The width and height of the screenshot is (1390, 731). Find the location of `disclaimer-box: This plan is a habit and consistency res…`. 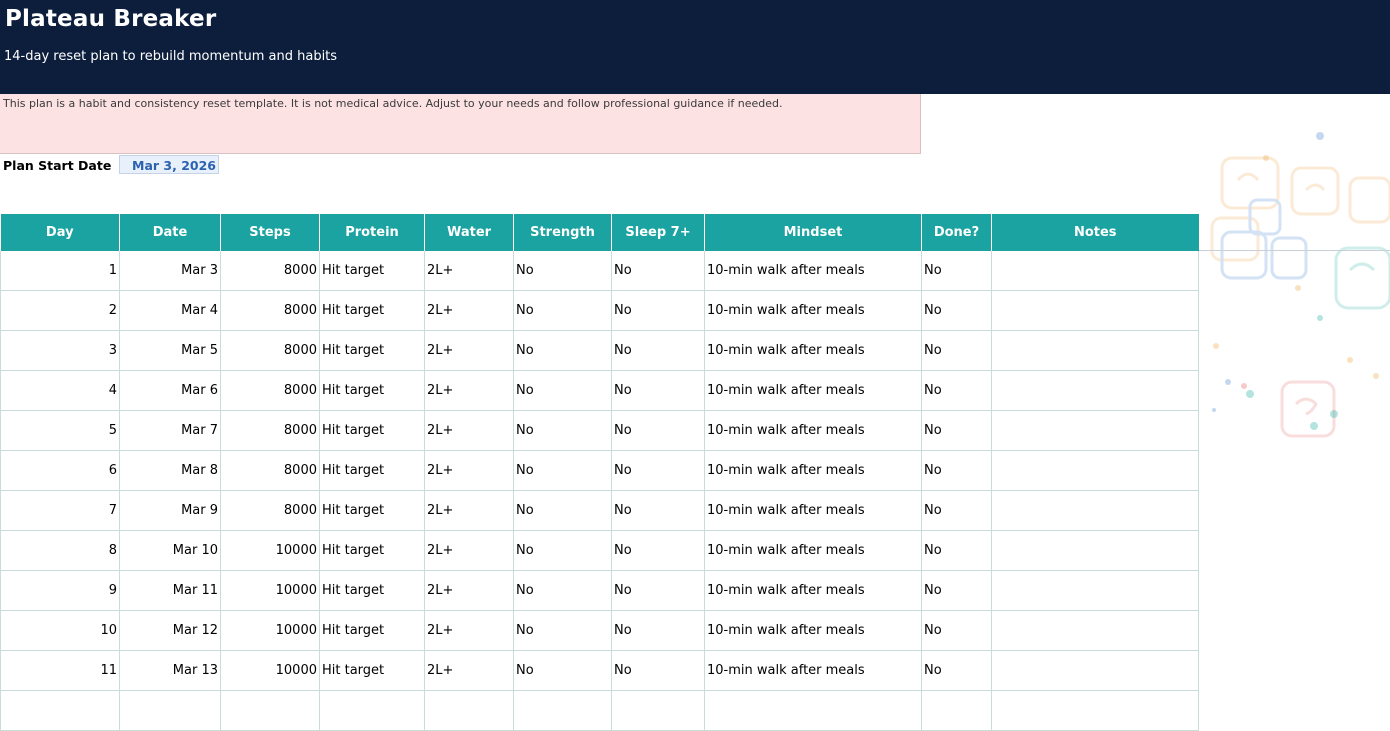

disclaimer-box: This plan is a habit and consistency res… is located at coordinates (460, 124).